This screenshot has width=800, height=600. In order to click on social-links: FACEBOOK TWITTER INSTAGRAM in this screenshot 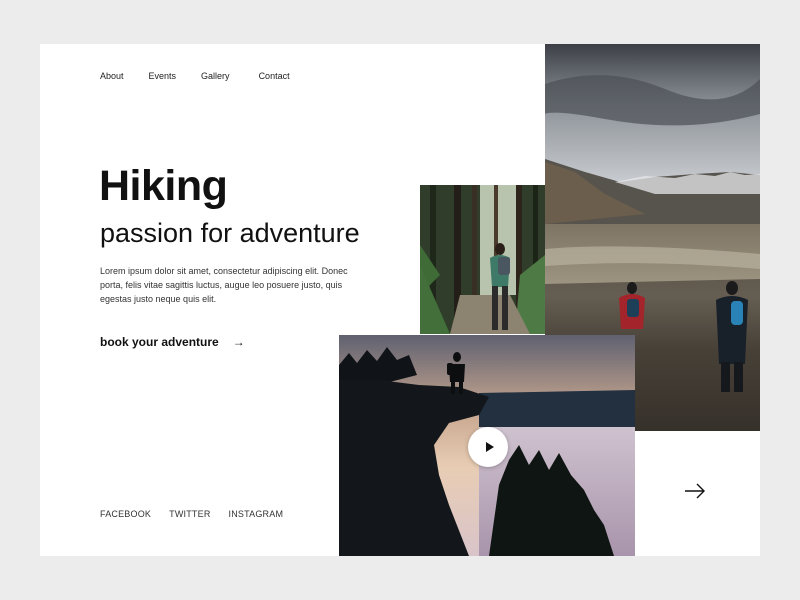, I will do `click(191, 514)`.